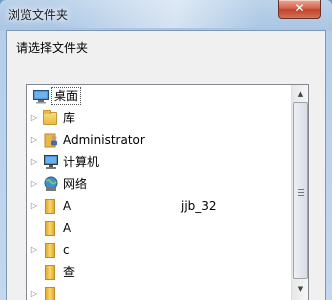 This screenshot has width=332, height=300. Describe the element at coordinates (159, 96) in the screenshot. I see `tree-item-desktop: 桌面` at that location.